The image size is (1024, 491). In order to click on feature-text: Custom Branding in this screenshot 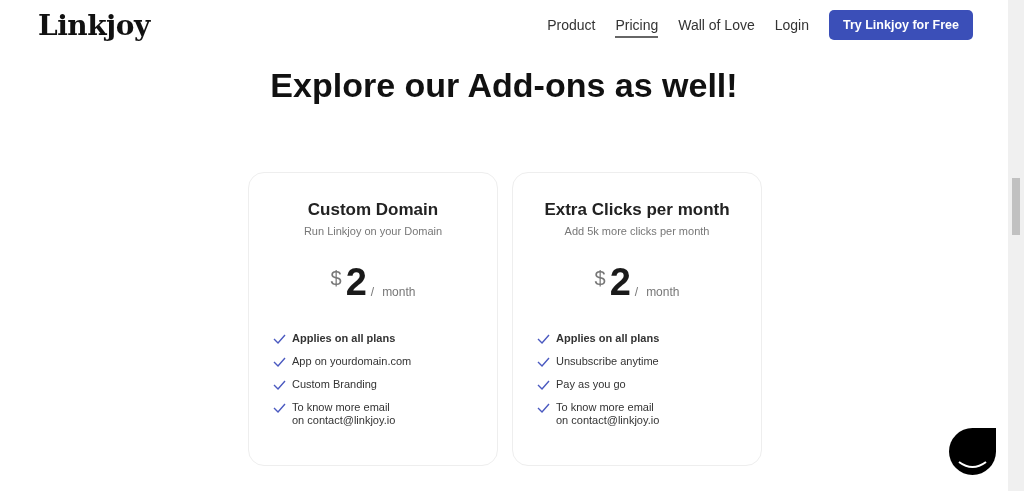, I will do `click(334, 384)`.